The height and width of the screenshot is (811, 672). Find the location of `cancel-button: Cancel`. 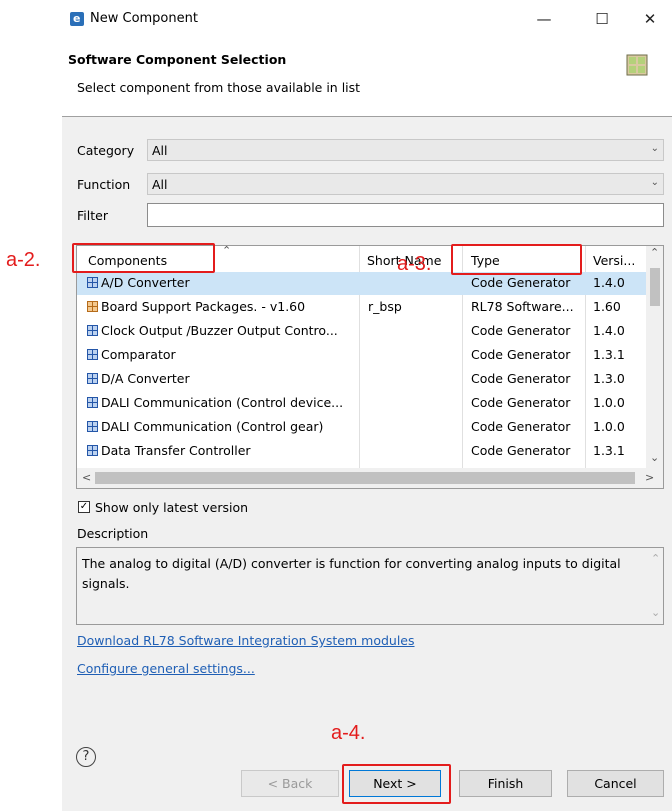

cancel-button: Cancel is located at coordinates (615, 783).